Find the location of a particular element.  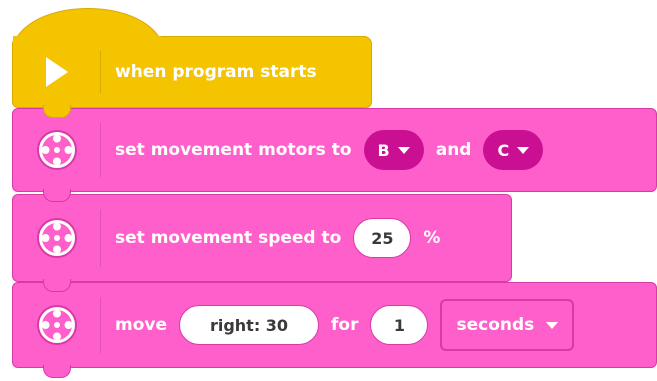

motor-port-dropdown-1: B is located at coordinates (393, 150).